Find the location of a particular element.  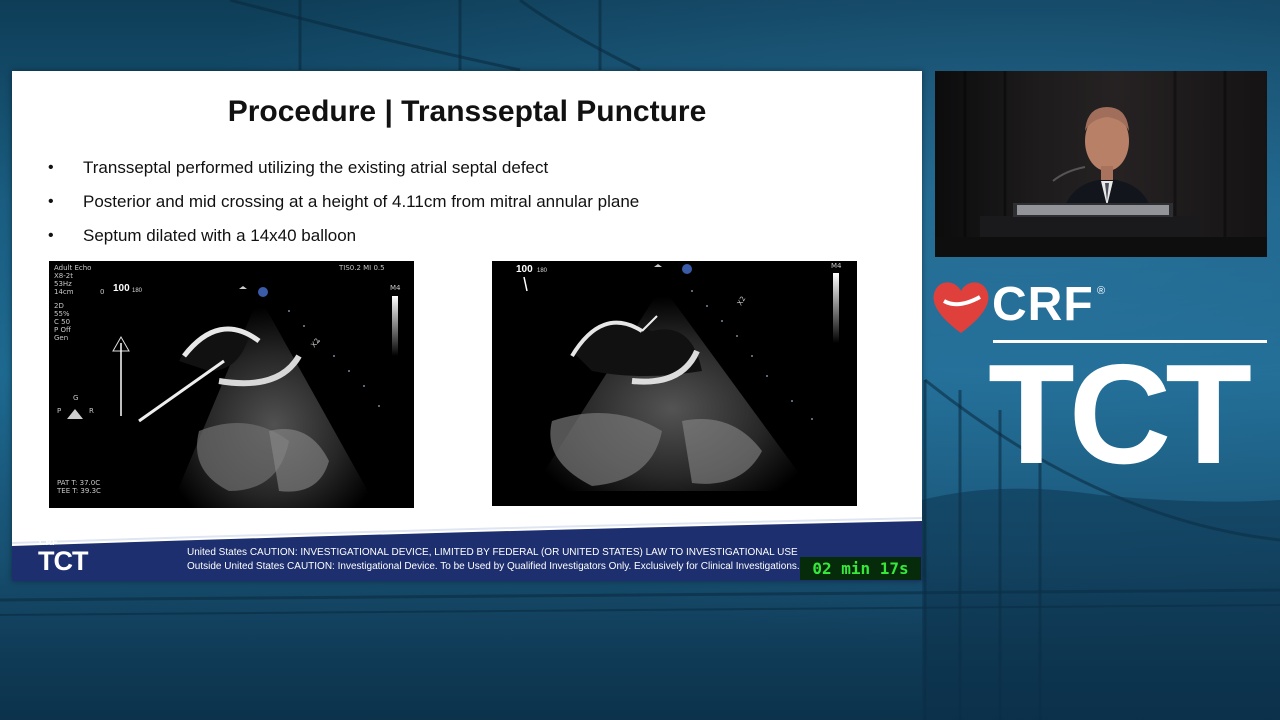

bullet-item: • Septum dilated with a 14x40 balloon is located at coordinates (202, 235).